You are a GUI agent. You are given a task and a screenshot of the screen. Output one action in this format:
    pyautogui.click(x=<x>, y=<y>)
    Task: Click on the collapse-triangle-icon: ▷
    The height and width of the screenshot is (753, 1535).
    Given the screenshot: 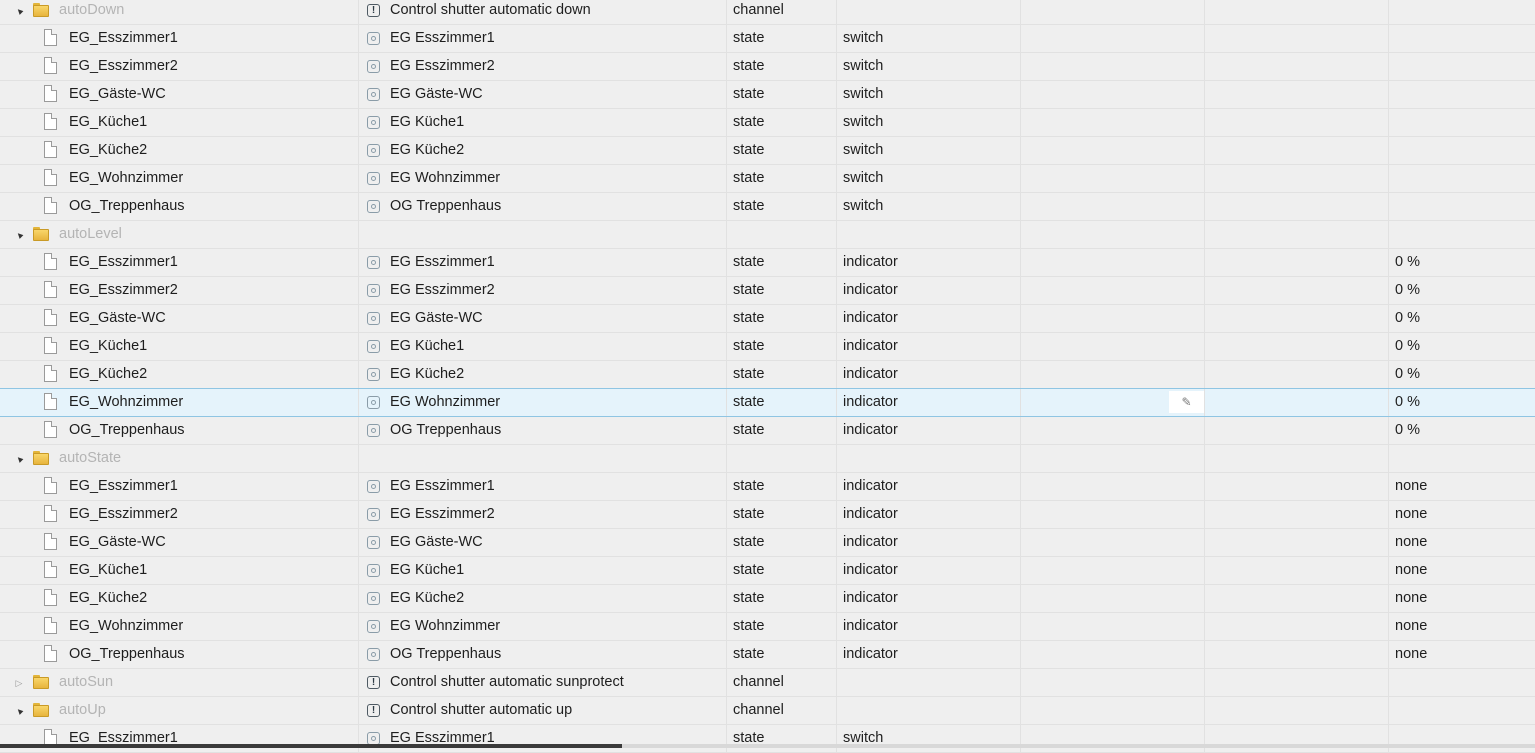 What is the action you would take?
    pyautogui.click(x=19, y=682)
    